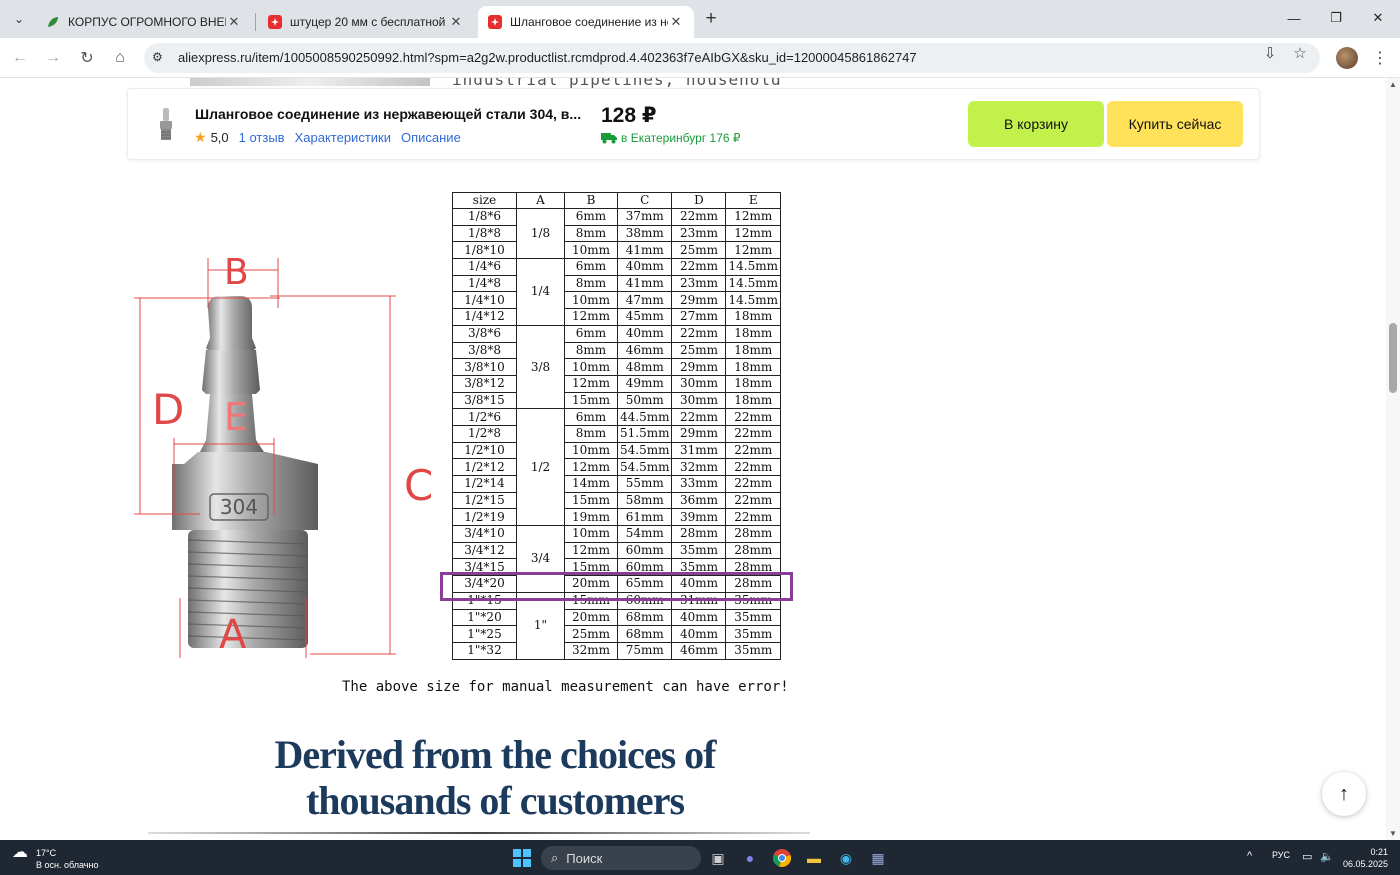 The height and width of the screenshot is (875, 1400). I want to click on install-app-icon: ⇩, so click(1270, 53).